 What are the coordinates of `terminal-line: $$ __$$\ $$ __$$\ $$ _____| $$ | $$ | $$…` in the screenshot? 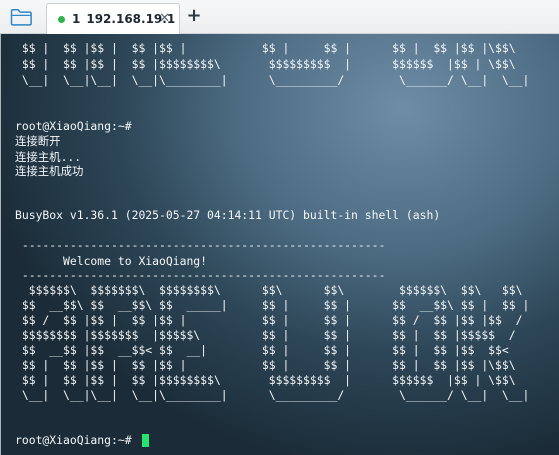 It's located at (272, 305).